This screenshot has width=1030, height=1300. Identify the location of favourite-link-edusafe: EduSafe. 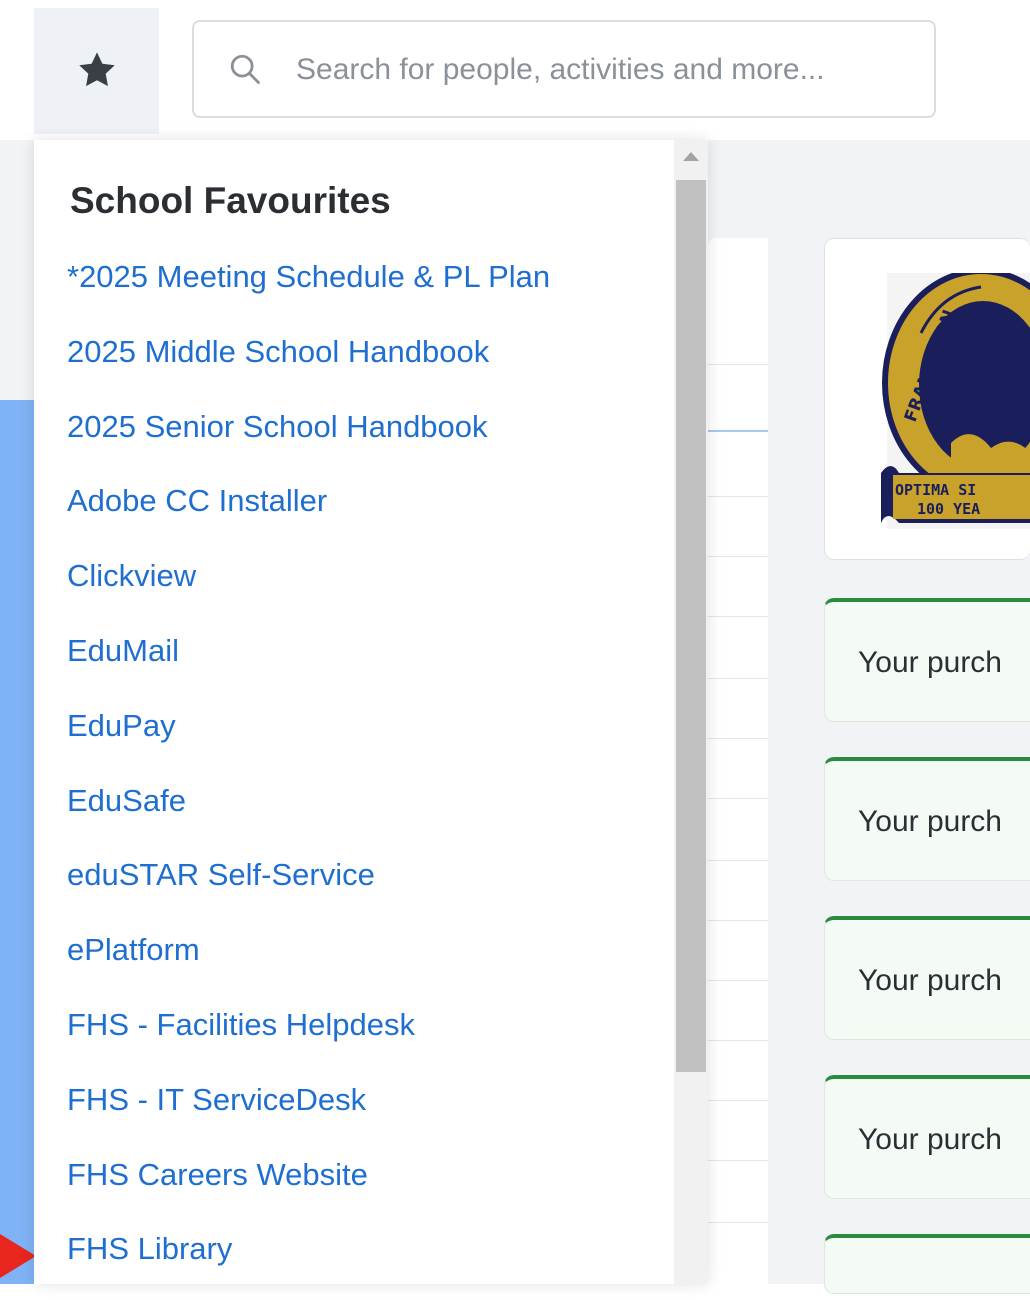
(126, 800).